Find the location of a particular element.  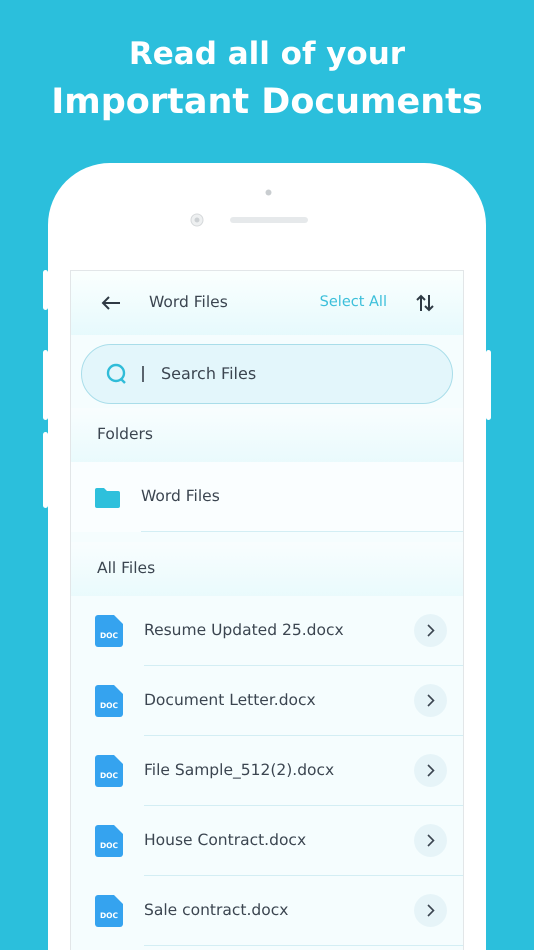

folder-row: Word Files is located at coordinates (267, 497).